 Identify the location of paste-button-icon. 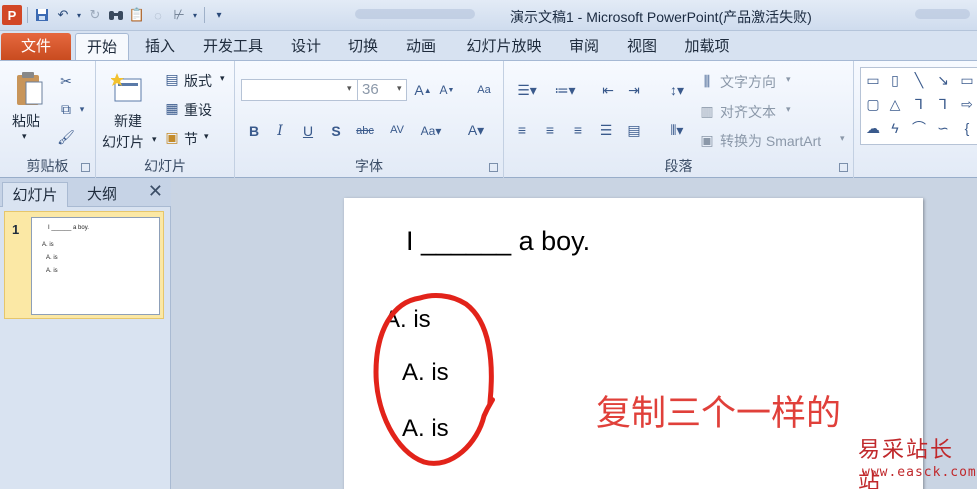
(29, 89).